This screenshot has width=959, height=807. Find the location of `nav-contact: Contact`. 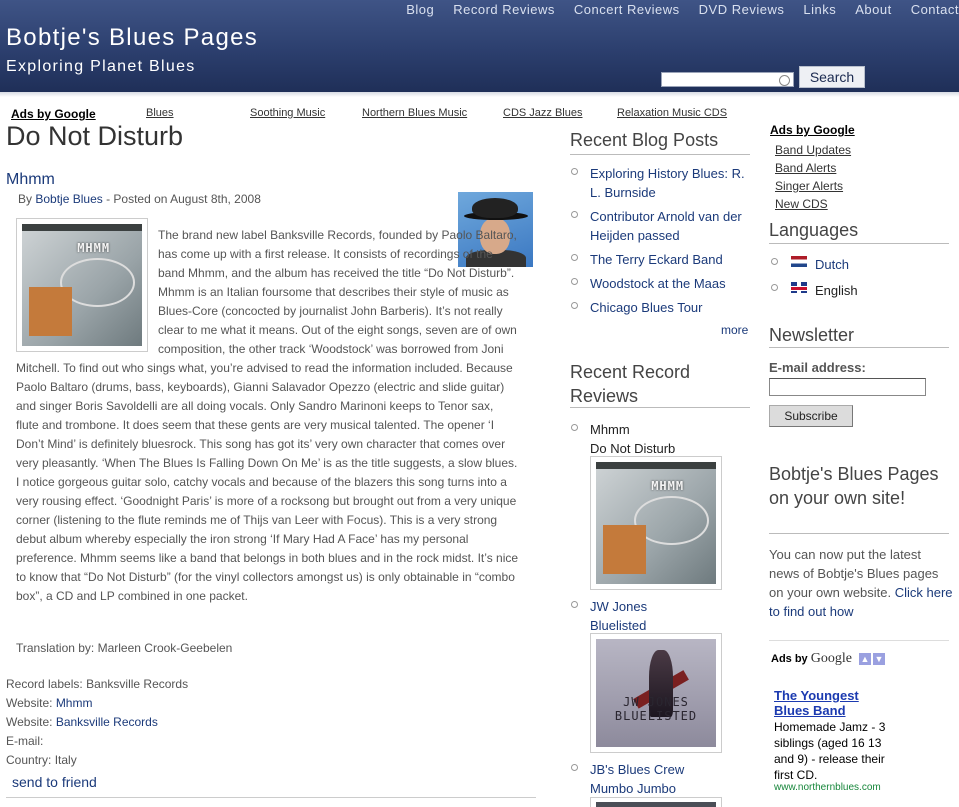

nav-contact: Contact is located at coordinates (935, 9).